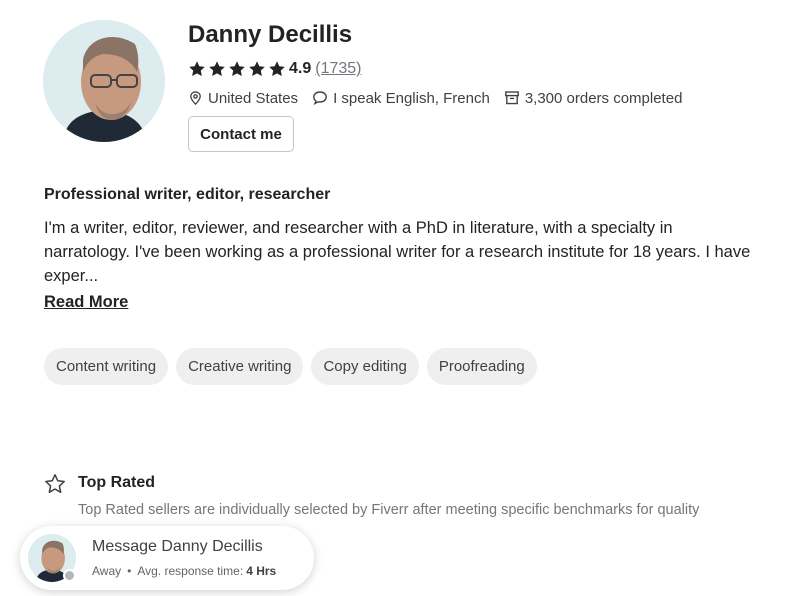  I want to click on status-text: Away, so click(107, 571).